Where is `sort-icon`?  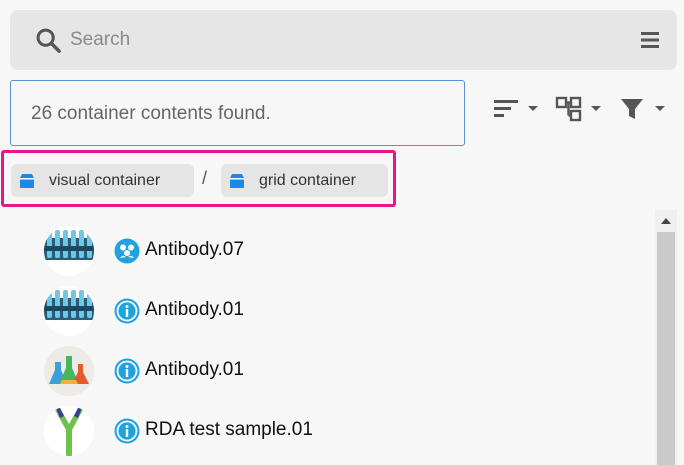
sort-icon is located at coordinates (516, 108).